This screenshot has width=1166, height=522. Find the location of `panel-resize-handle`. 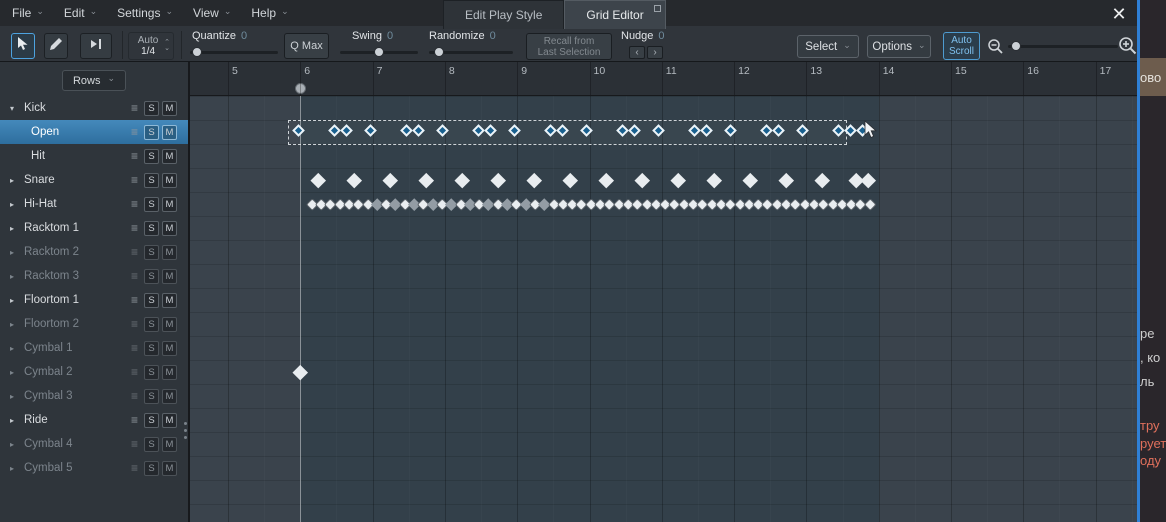

panel-resize-handle is located at coordinates (186, 430).